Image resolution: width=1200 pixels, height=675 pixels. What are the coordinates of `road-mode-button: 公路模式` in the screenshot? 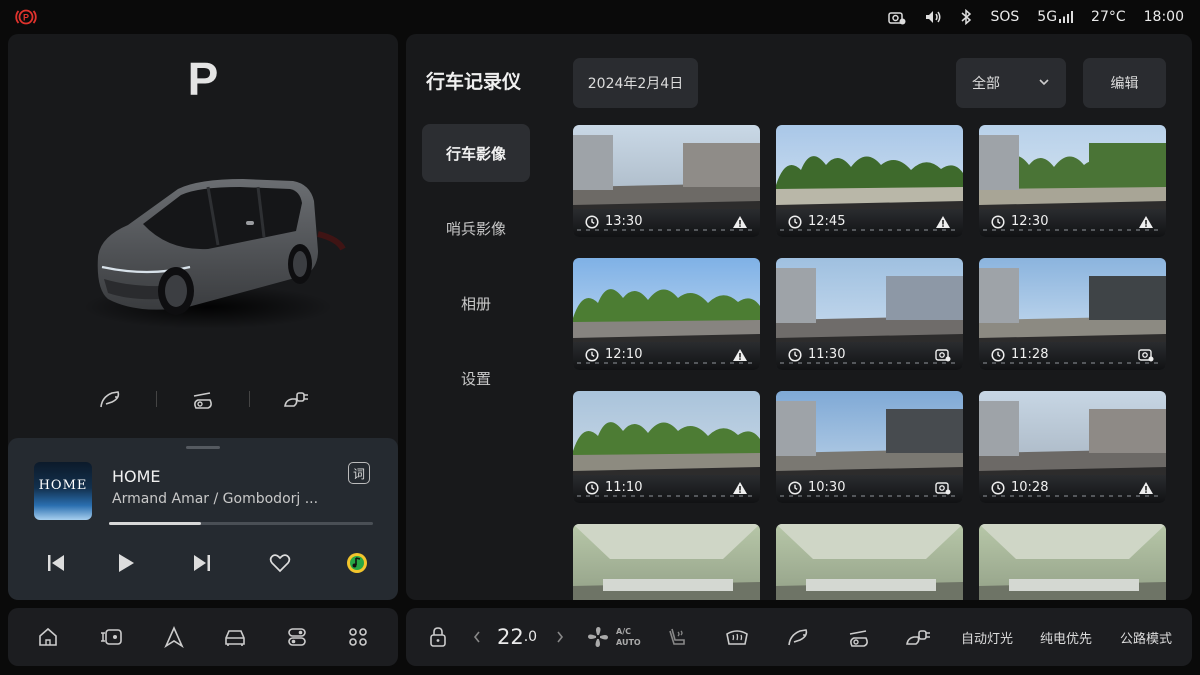 It's located at (1146, 637).